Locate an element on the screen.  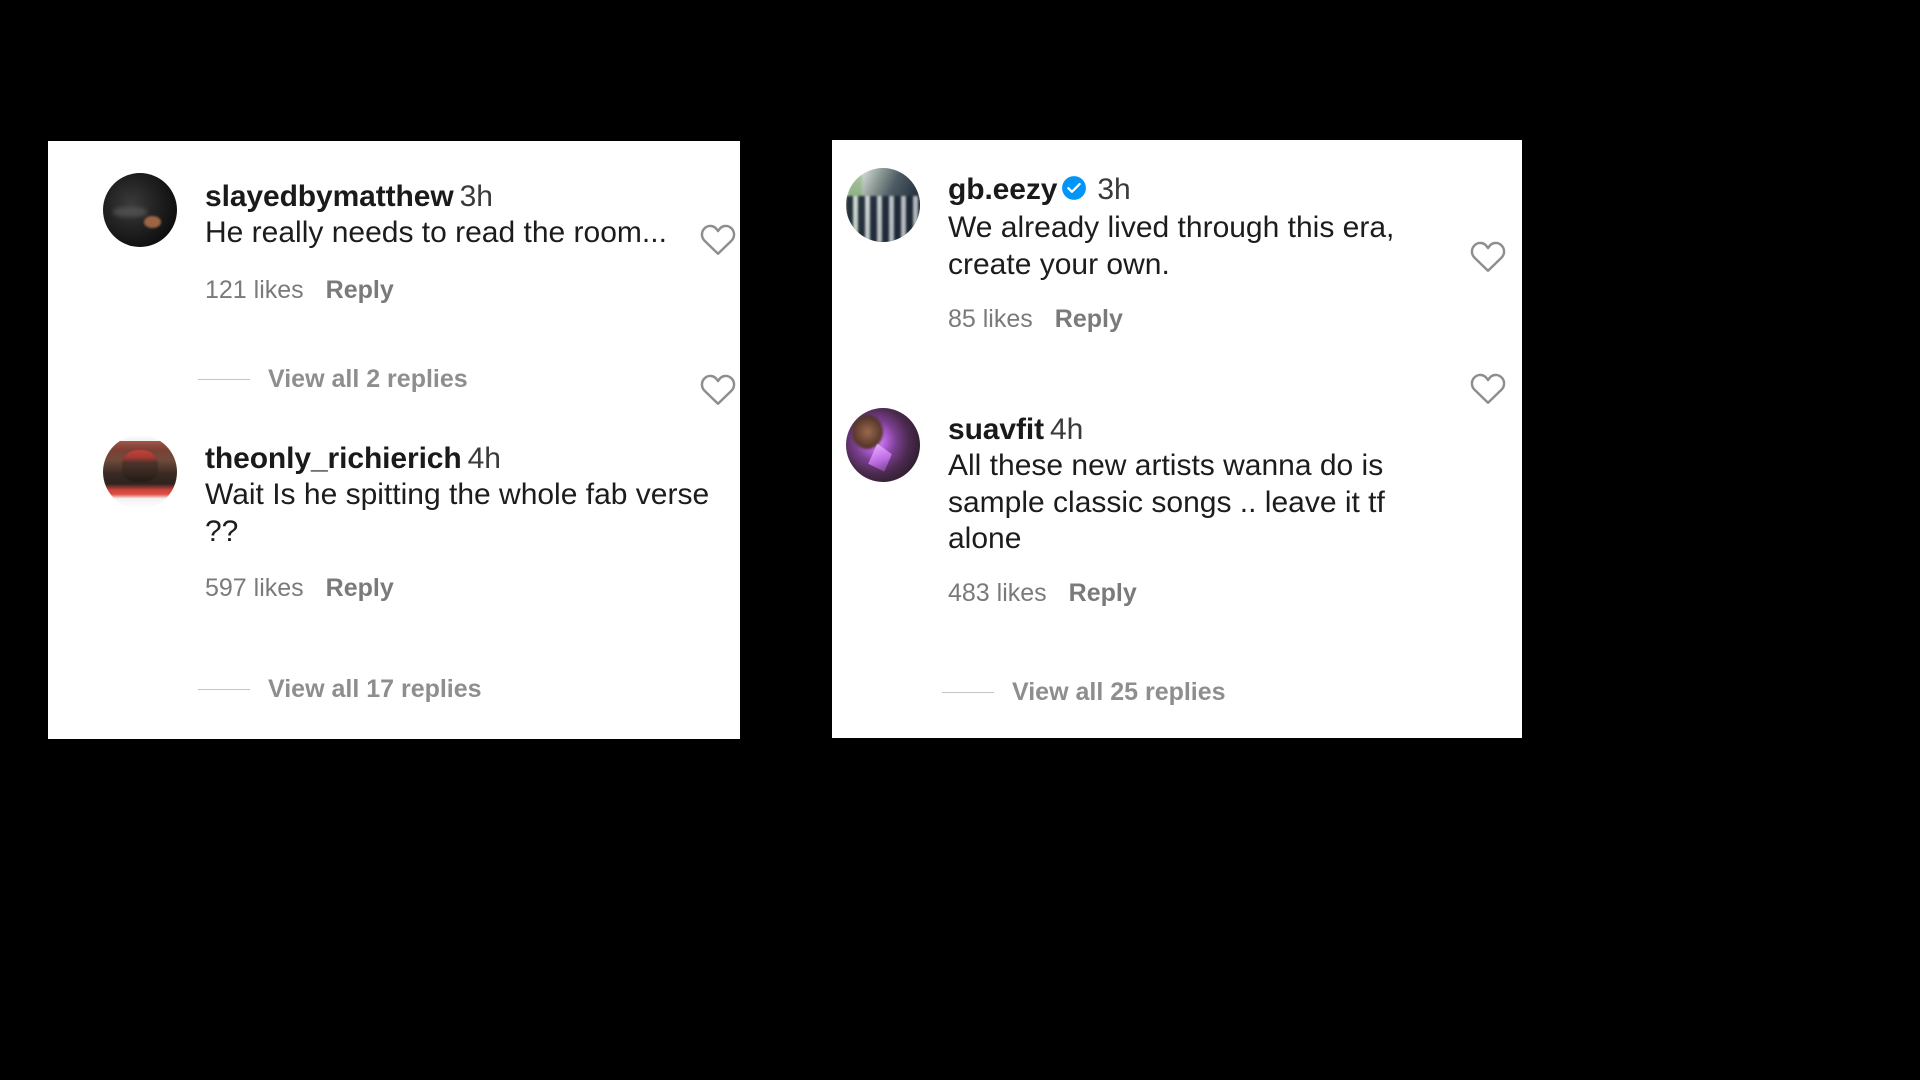
view-replies-label: View all 25 replies is located at coordinates (1119, 692).